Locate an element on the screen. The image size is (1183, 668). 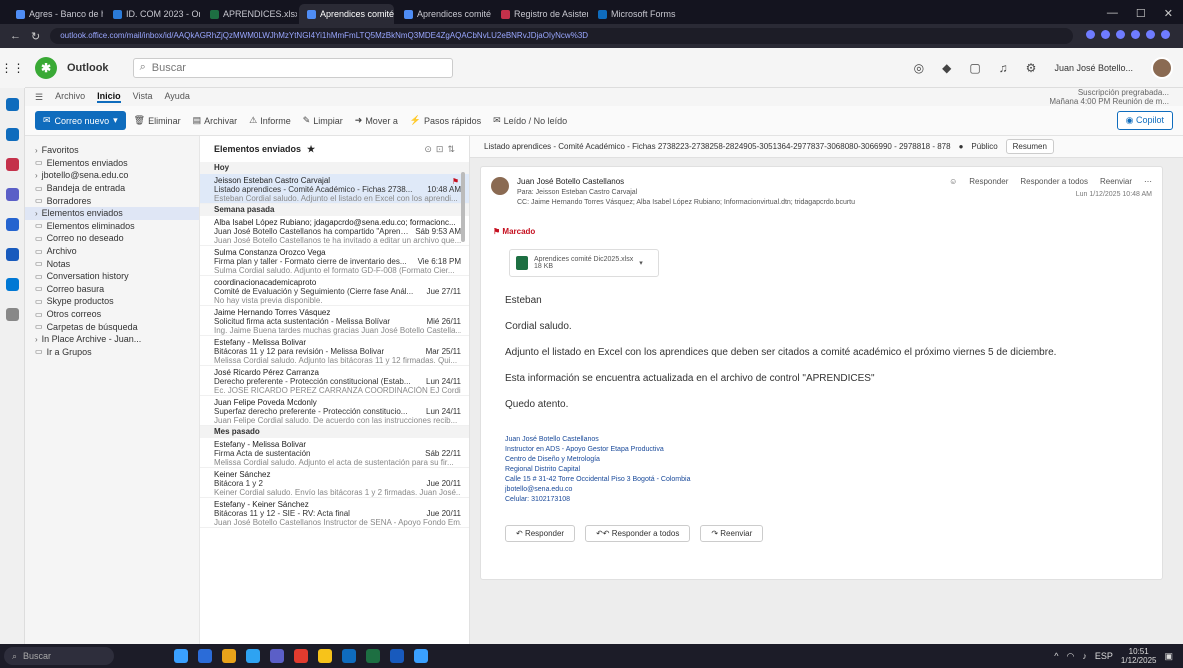
star-icon: ★ is located at coordinates (311, 149).